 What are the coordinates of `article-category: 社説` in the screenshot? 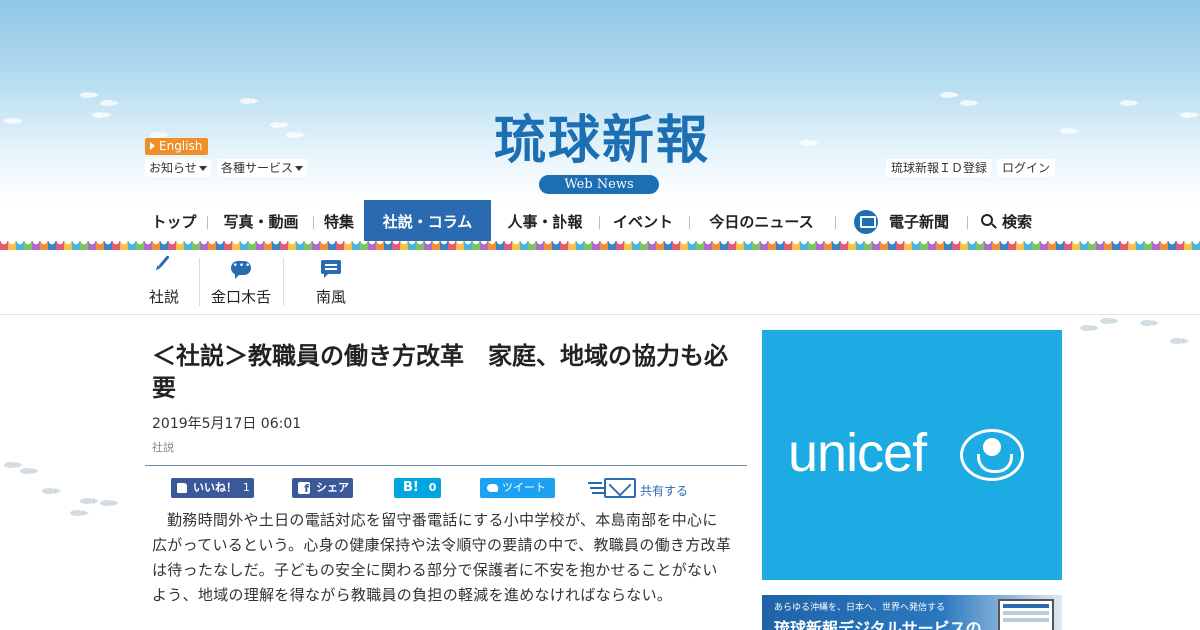 It's located at (163, 447).